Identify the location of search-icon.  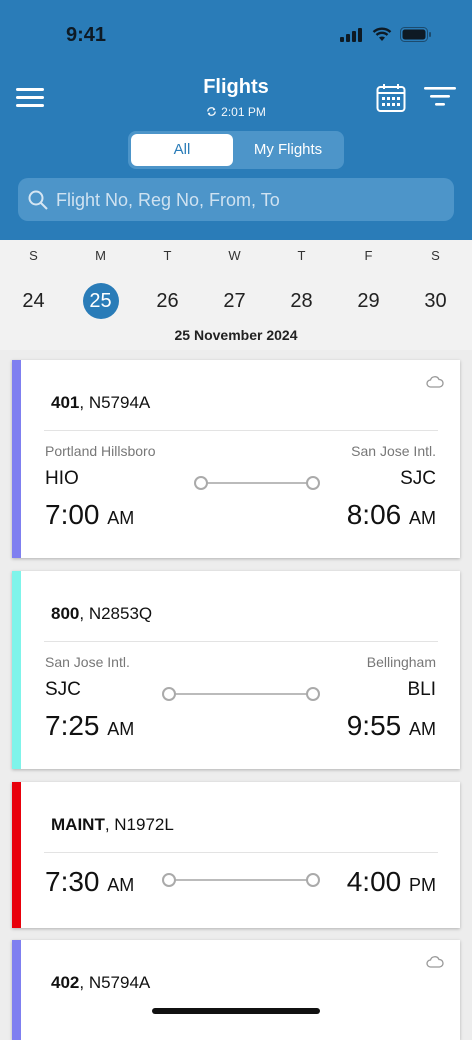
(38, 200).